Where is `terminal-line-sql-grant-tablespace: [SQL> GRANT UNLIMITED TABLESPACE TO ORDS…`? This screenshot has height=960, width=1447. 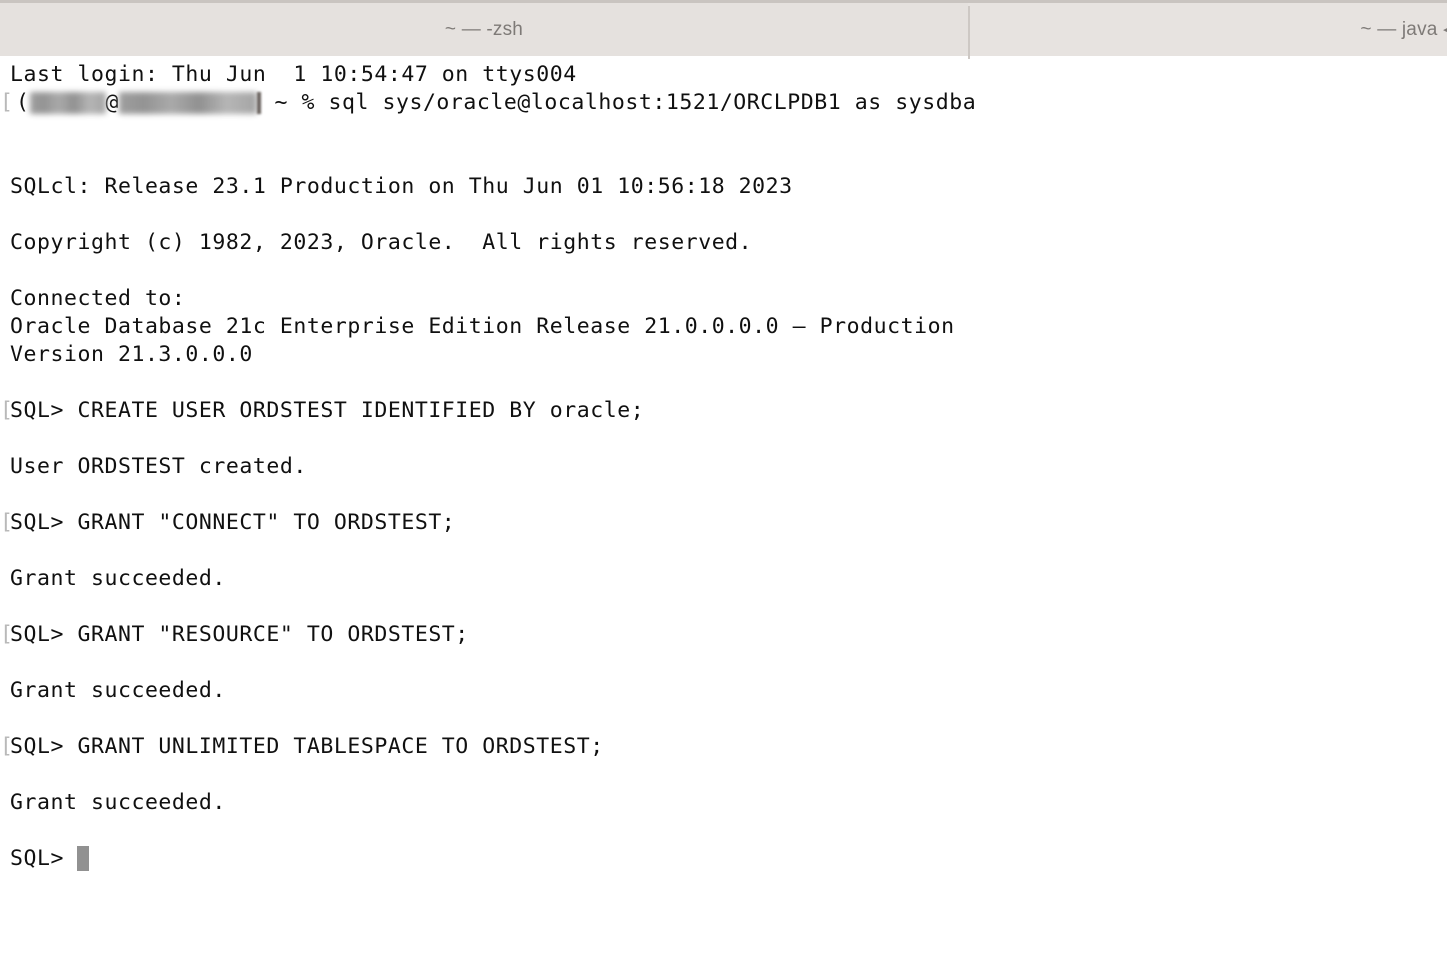 terminal-line-sql-grant-tablespace: [SQL> GRANT UNLIMITED TABLESPACE TO ORDS… is located at coordinates (723, 747).